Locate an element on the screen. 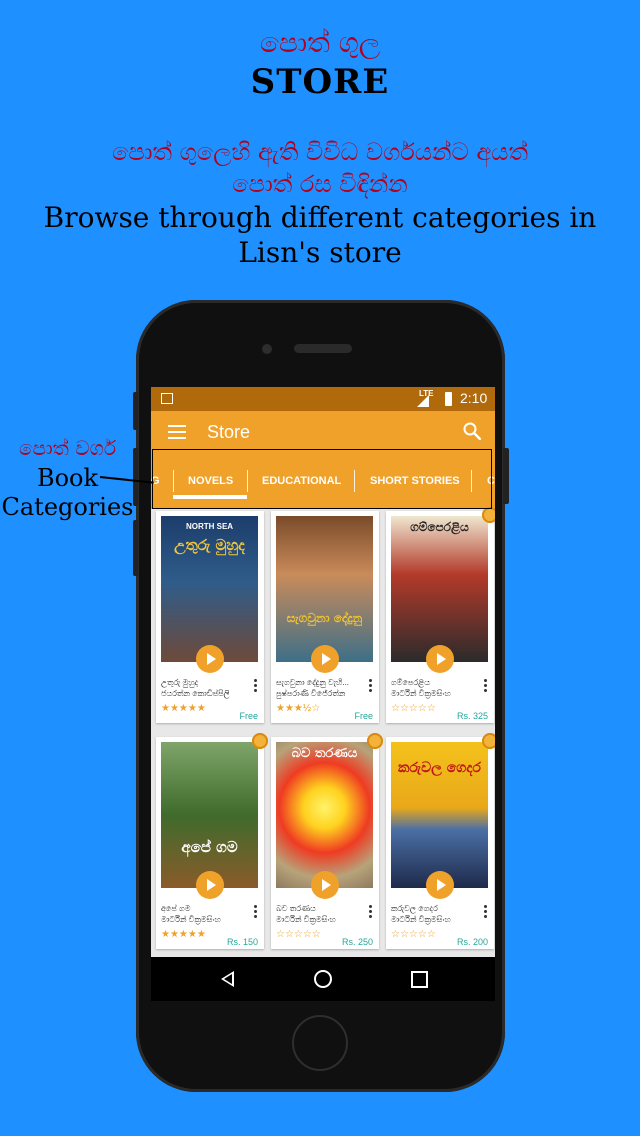  categories-highlight-box is located at coordinates (322, 479).